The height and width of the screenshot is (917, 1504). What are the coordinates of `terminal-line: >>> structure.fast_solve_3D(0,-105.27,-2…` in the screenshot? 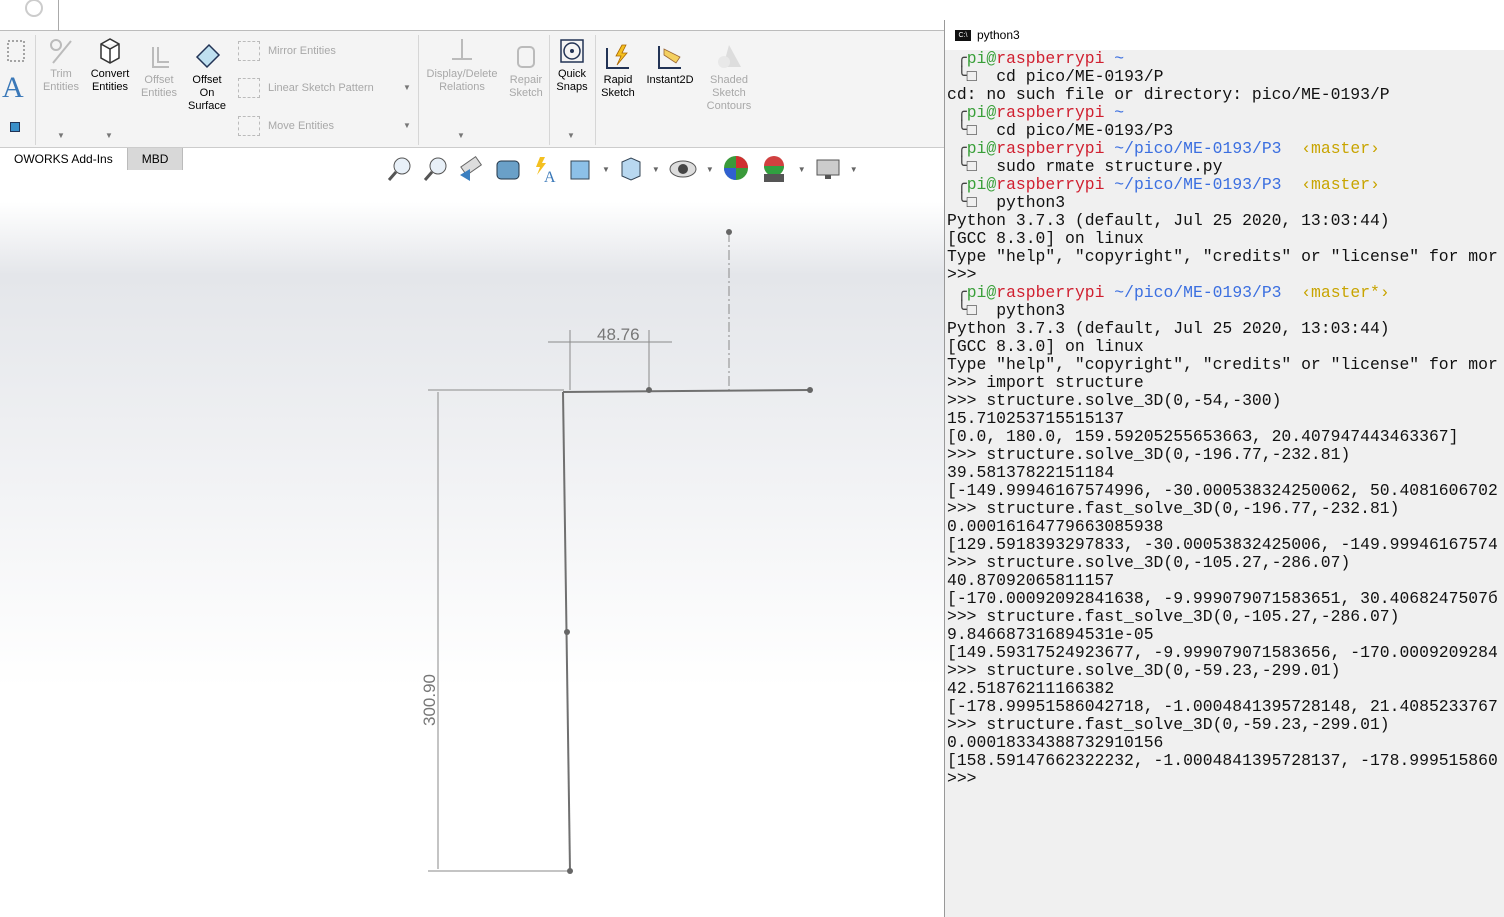 It's located at (1225, 617).